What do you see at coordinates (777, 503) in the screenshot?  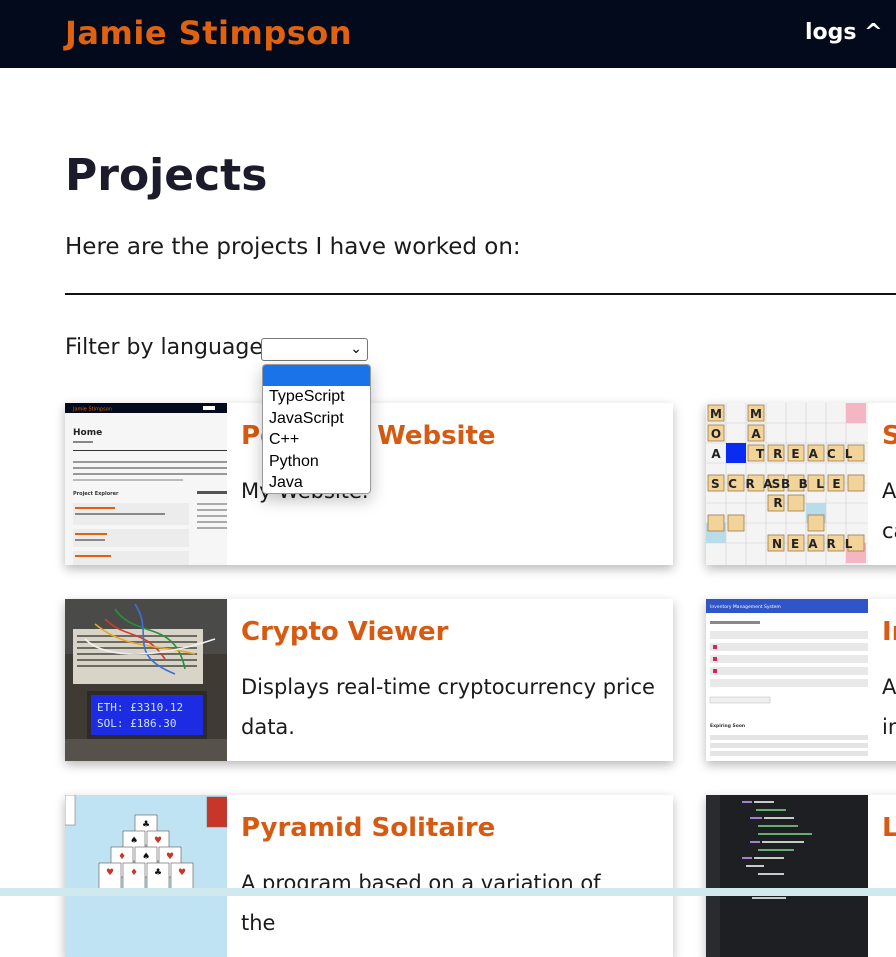 I see `svg-text: R` at bounding box center [777, 503].